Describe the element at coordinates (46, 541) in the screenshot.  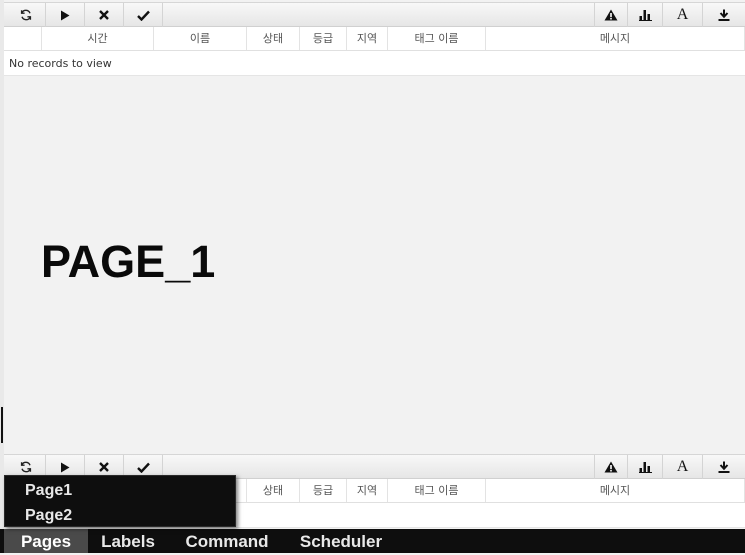
I see `menu-item-pages: Pages` at that location.